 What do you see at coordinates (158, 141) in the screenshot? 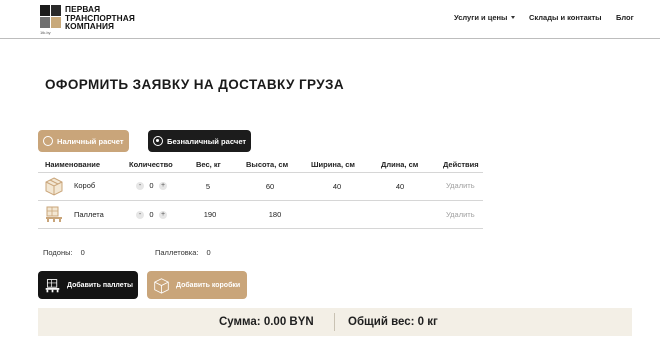
I see `radio-checked-icon` at bounding box center [158, 141].